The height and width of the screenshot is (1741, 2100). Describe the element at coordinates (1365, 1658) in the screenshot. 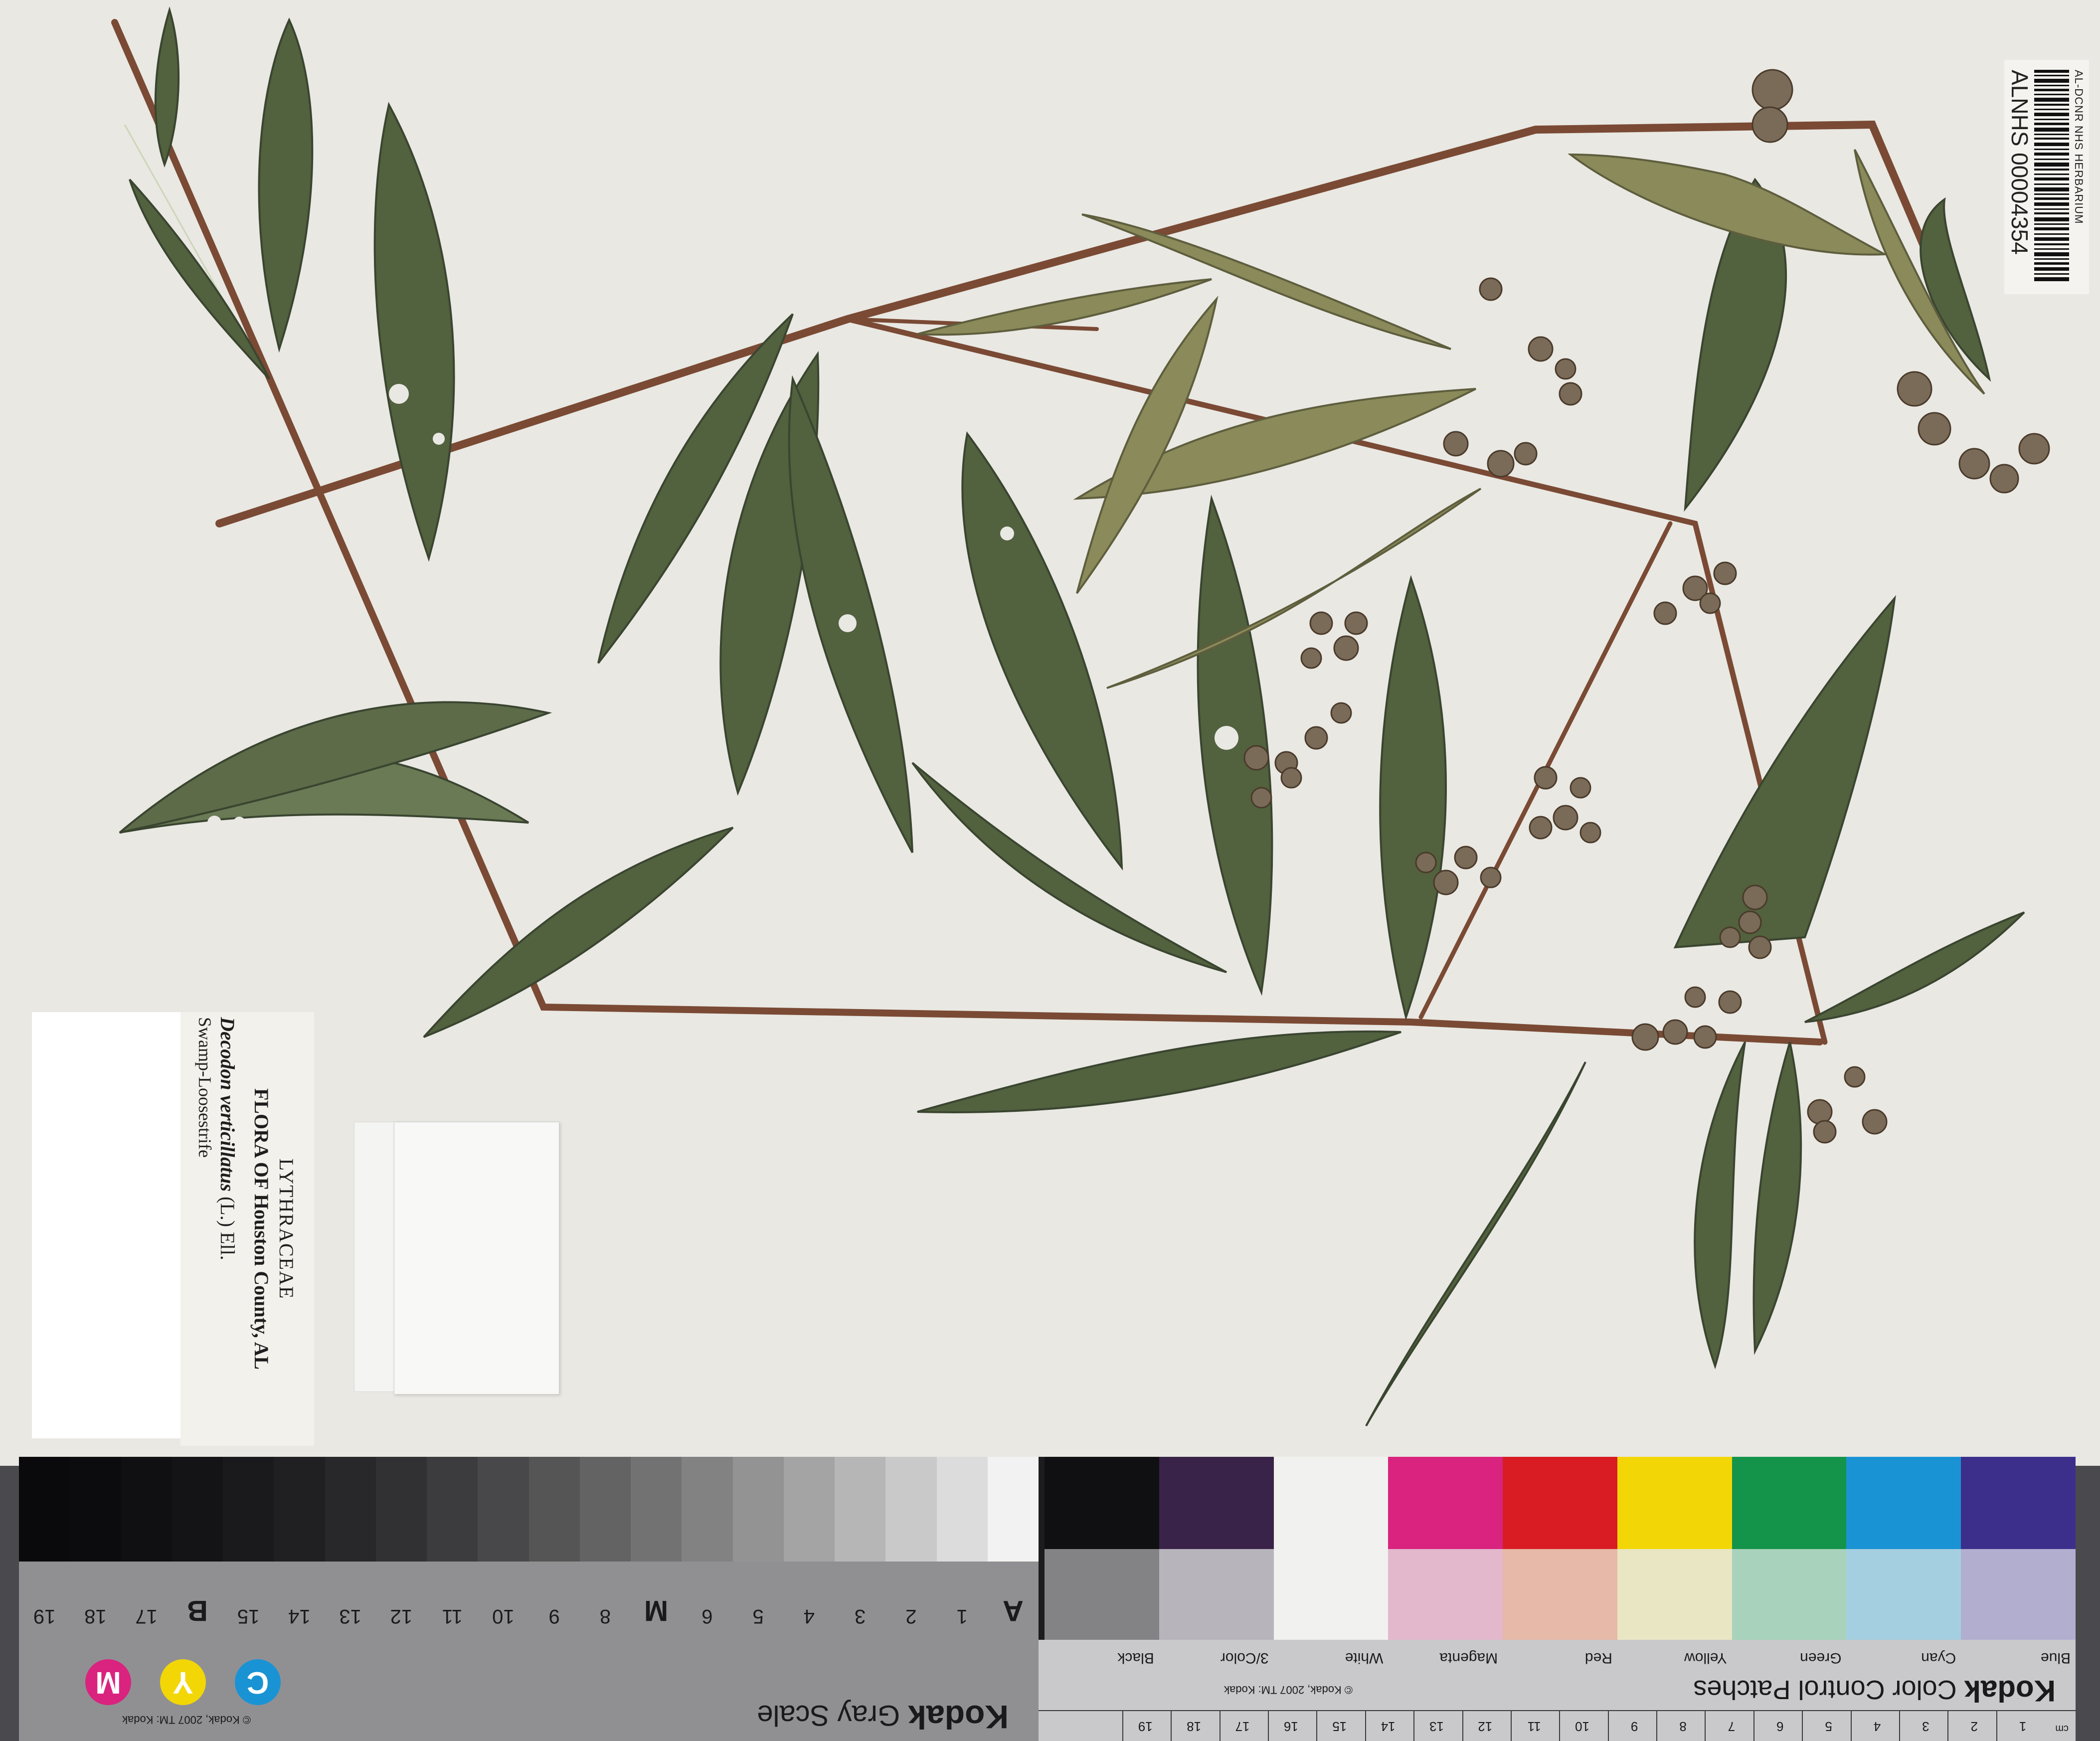

I see `patch-label: White` at that location.